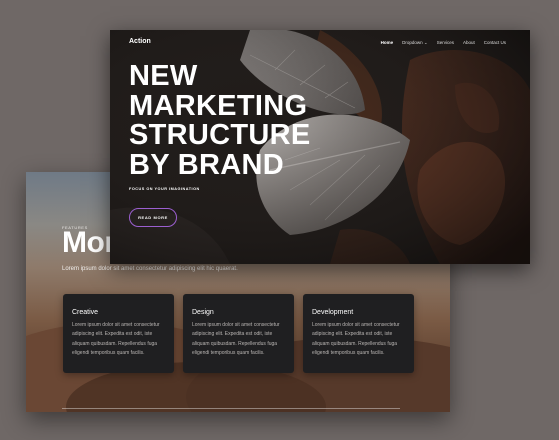 This screenshot has width=559, height=440. What do you see at coordinates (333, 312) in the screenshot?
I see `feature-title: Development` at bounding box center [333, 312].